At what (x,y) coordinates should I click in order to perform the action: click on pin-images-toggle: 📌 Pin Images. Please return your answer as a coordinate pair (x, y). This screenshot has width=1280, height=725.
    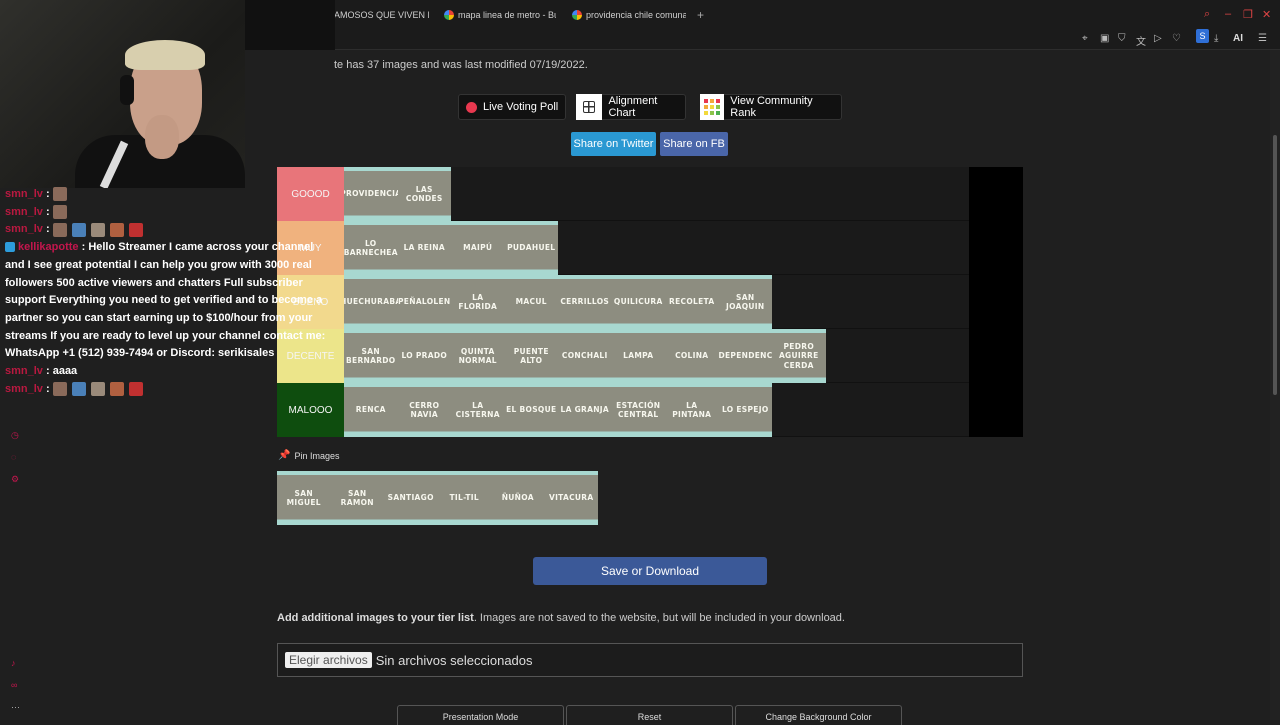
    Looking at the image, I should click on (308, 455).